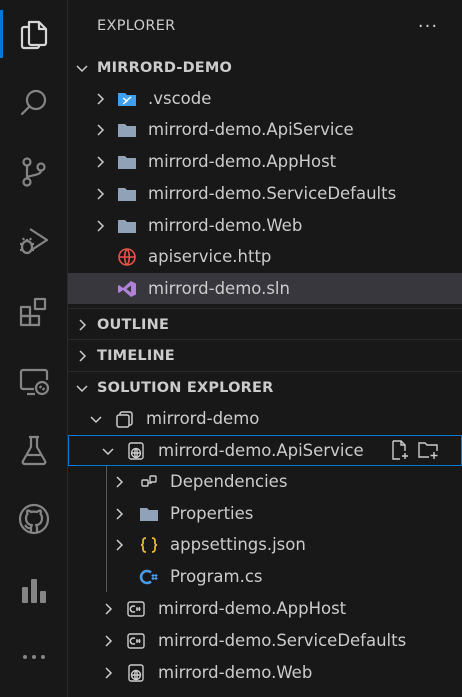 Image resolution: width=462 pixels, height=697 pixels. I want to click on tree-item-dependencies: Dependencies, so click(265, 481).